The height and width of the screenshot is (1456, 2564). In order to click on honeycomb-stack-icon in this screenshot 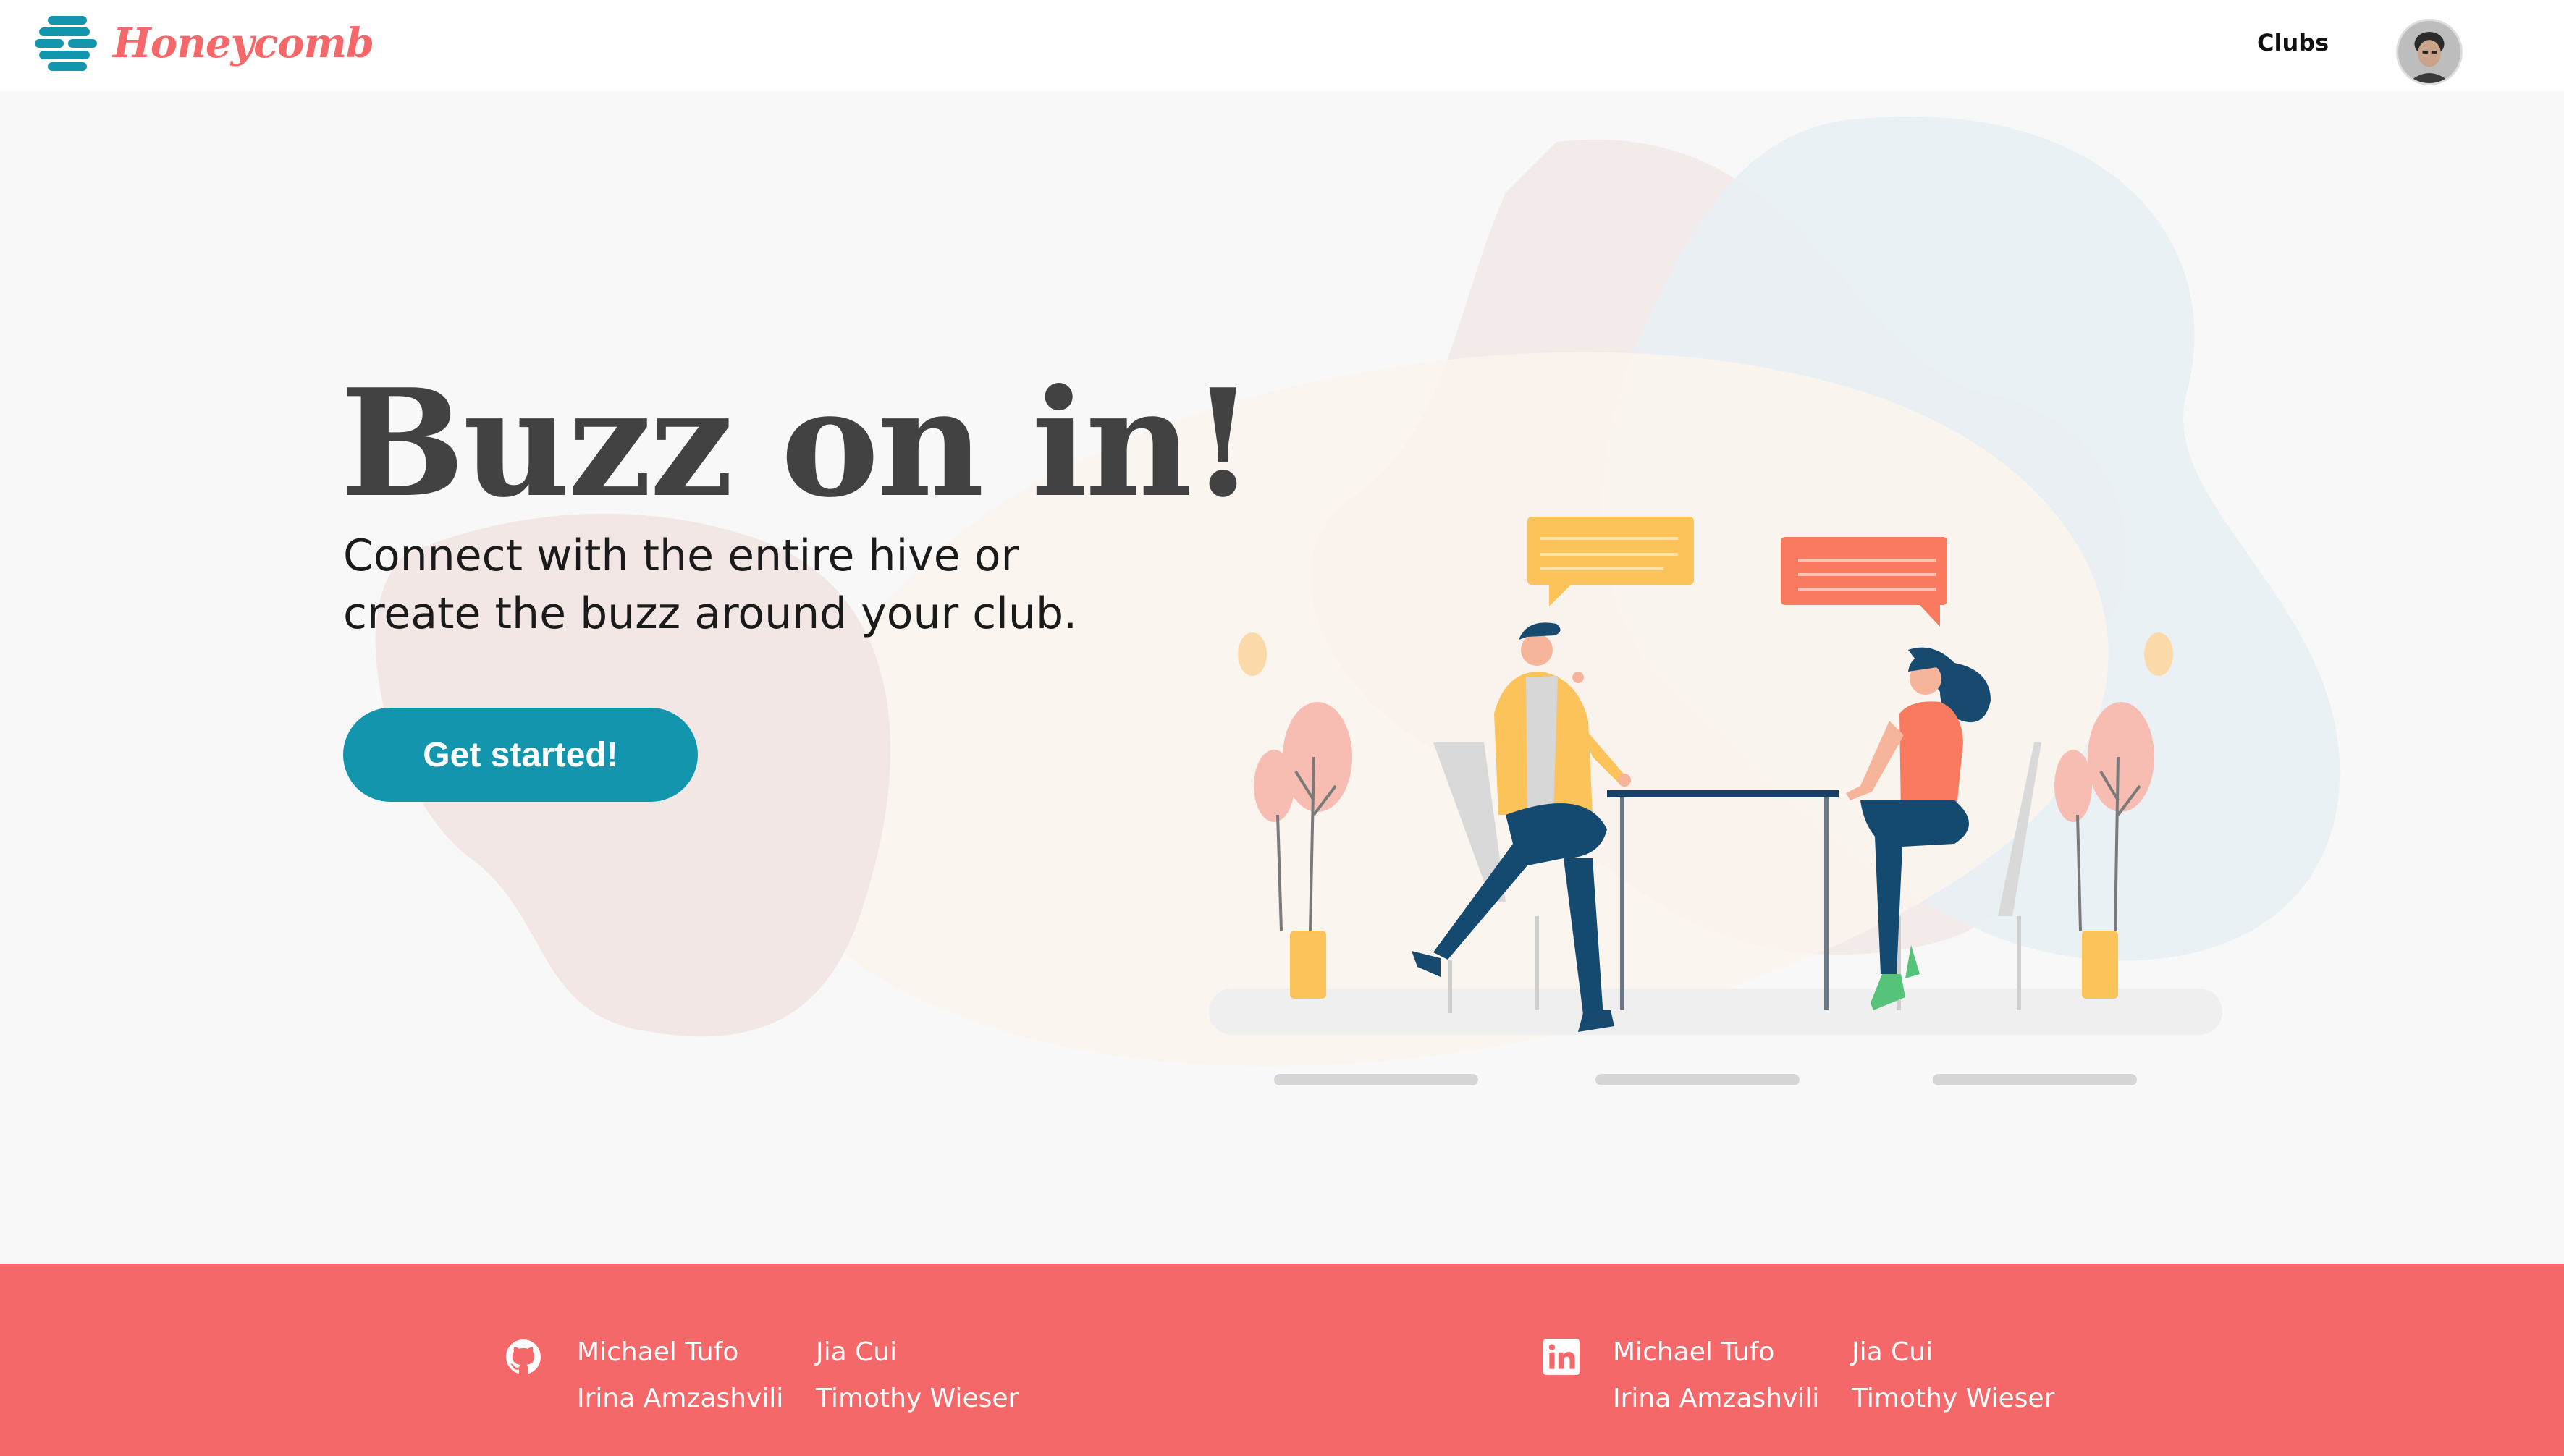, I will do `click(66, 43)`.